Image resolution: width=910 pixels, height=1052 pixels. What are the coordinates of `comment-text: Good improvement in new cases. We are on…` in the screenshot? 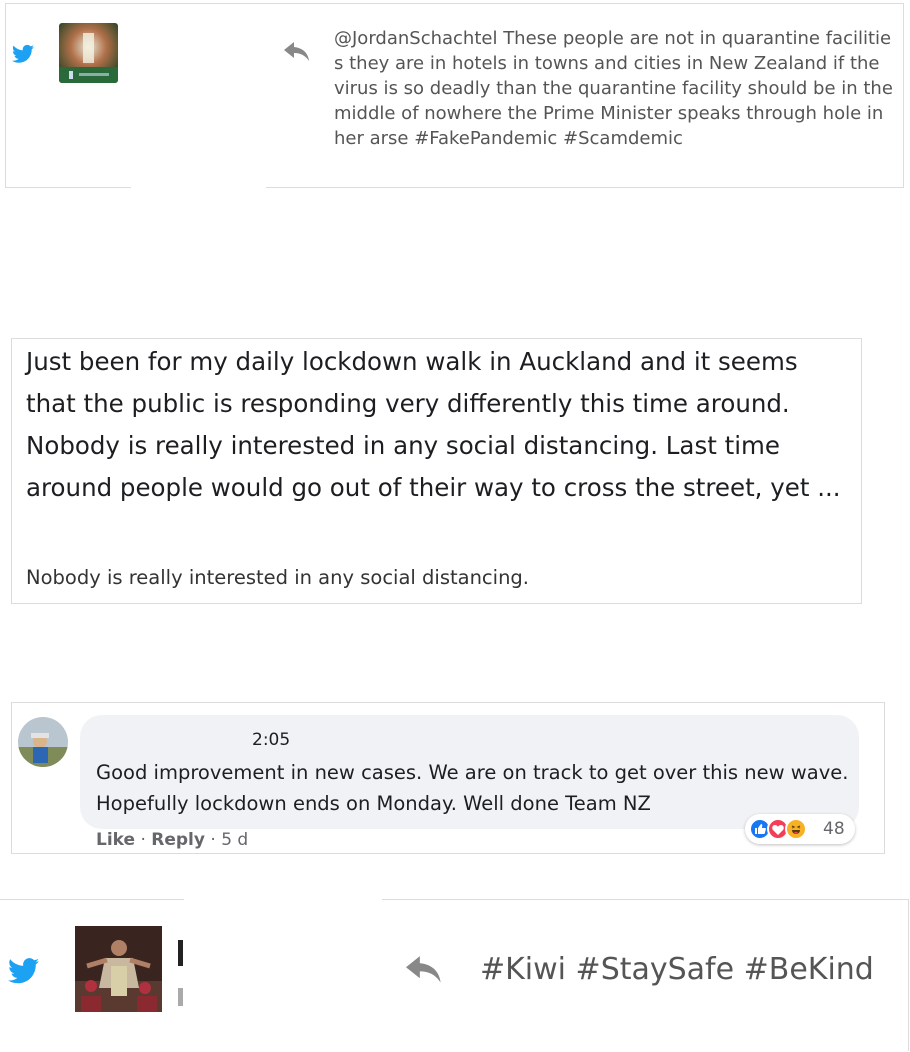 It's located at (472, 788).